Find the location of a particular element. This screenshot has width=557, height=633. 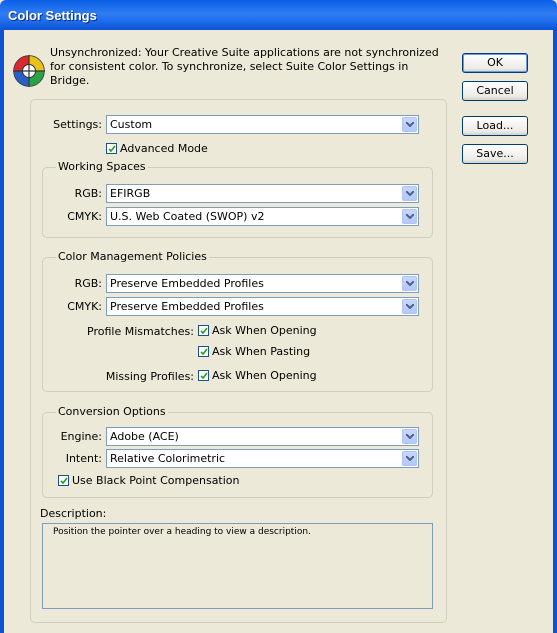

policy-cmyk-label: CMYK: is located at coordinates (84, 306).